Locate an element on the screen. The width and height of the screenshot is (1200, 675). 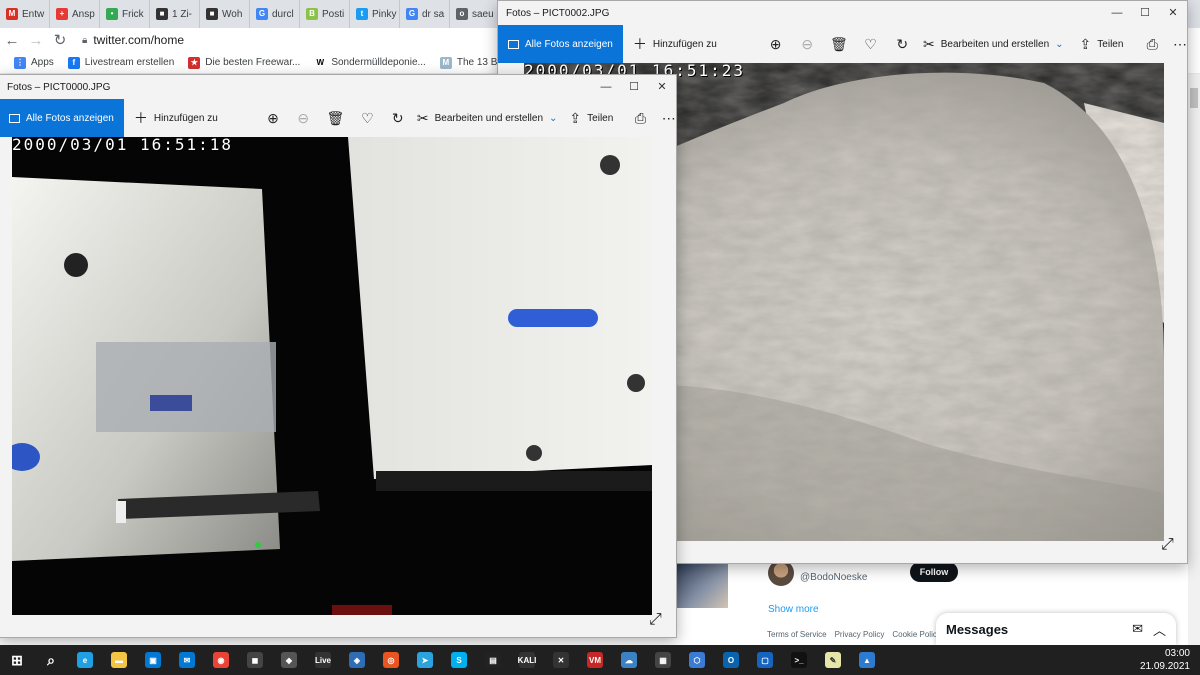
taskbar-media-button: ▦ is located at coordinates (663, 660).